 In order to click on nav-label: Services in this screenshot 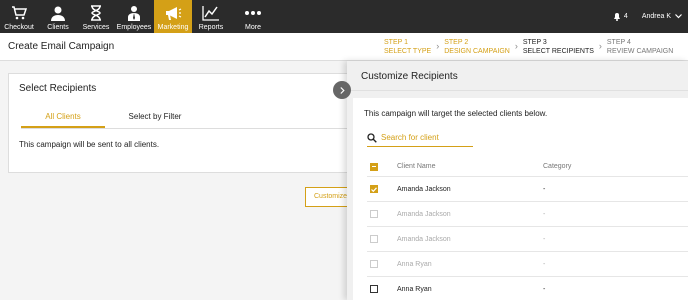, I will do `click(96, 27)`.